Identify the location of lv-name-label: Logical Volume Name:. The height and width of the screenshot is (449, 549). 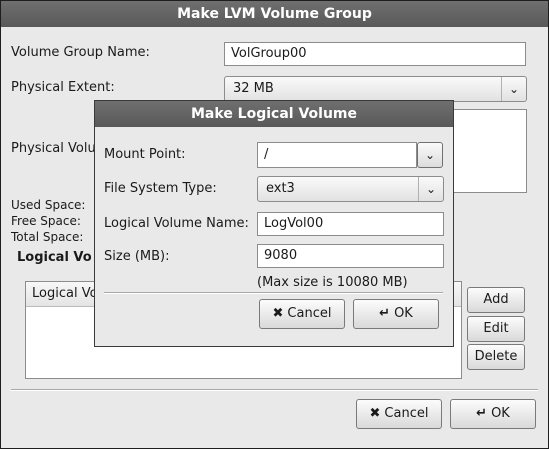
(176, 223).